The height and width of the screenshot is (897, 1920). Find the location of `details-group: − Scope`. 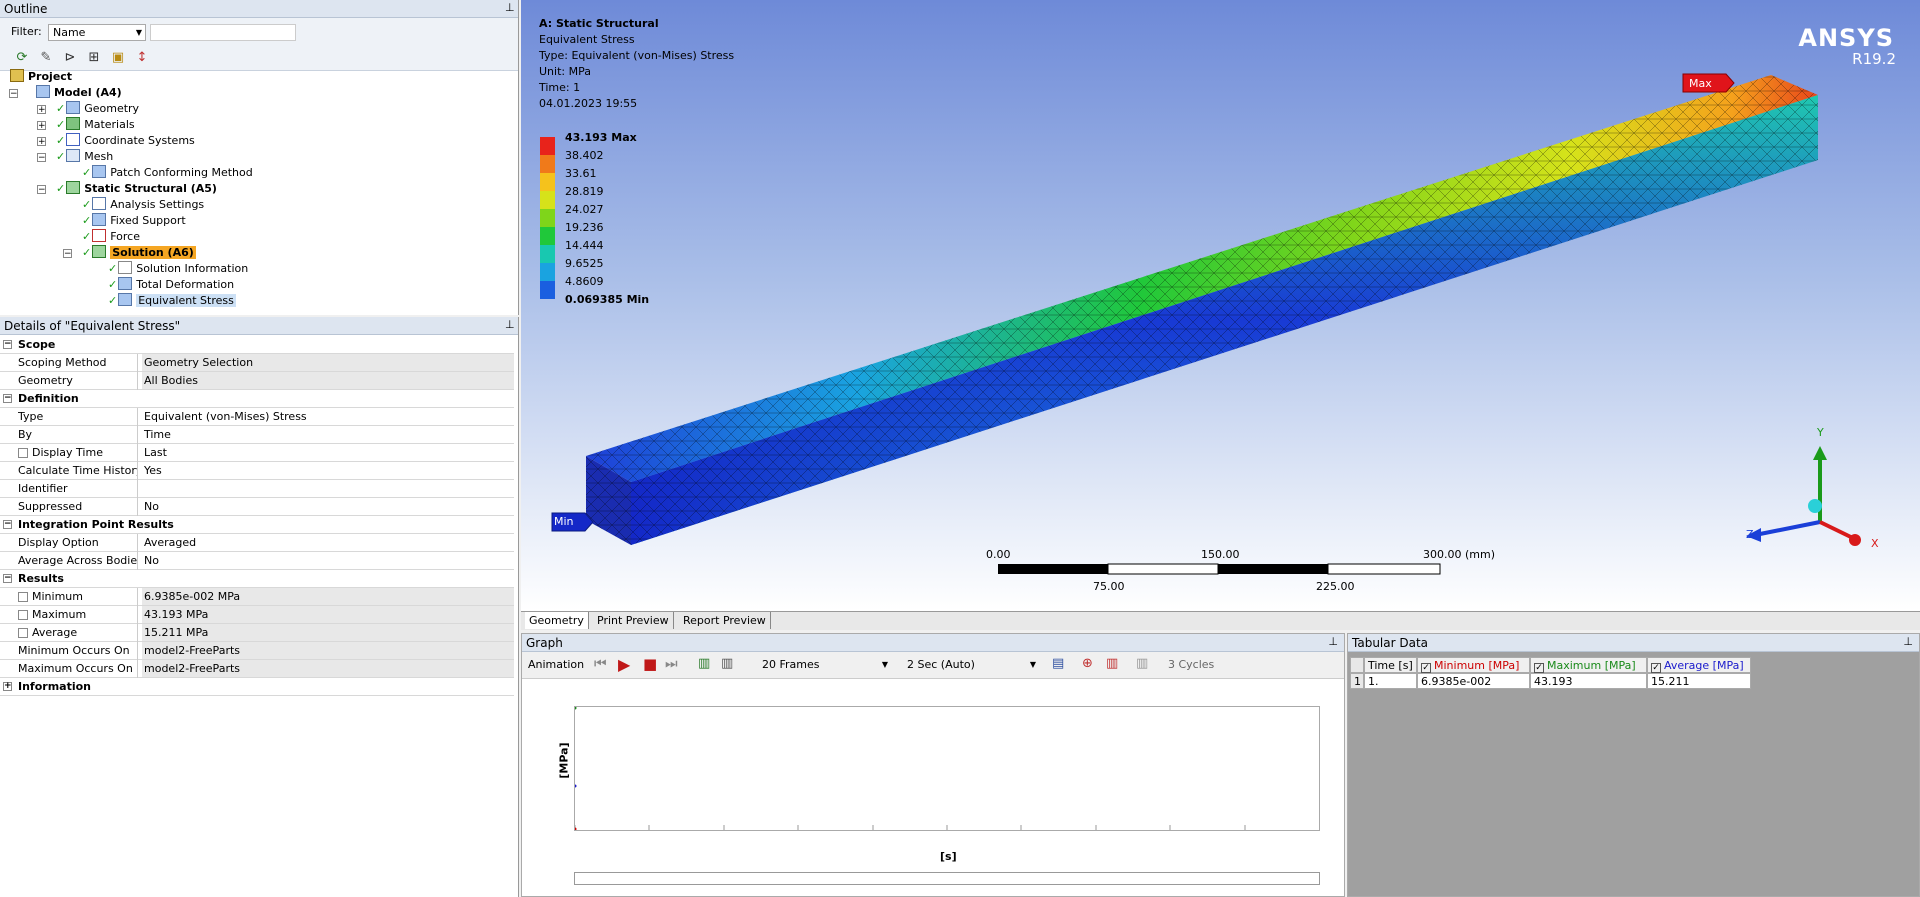

details-group: − Scope is located at coordinates (257, 345).